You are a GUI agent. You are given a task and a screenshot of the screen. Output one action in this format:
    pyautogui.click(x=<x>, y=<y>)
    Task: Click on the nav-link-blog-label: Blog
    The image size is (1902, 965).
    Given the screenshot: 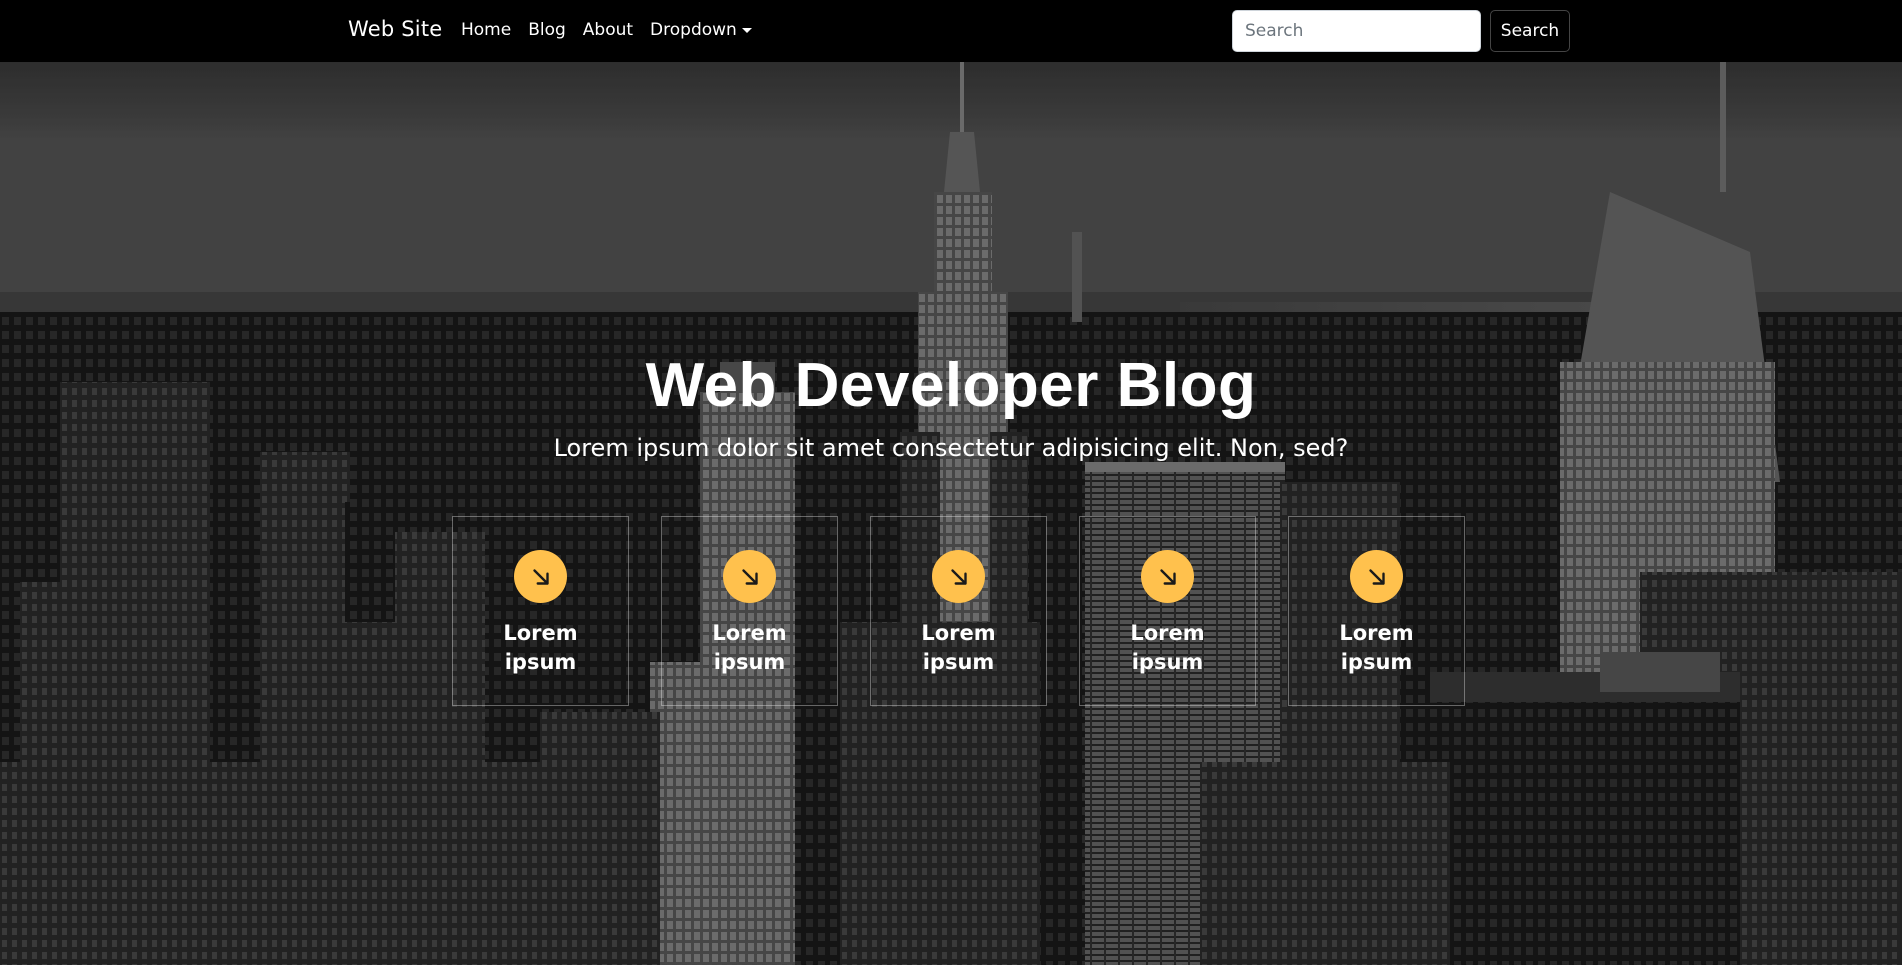 What is the action you would take?
    pyautogui.click(x=547, y=30)
    